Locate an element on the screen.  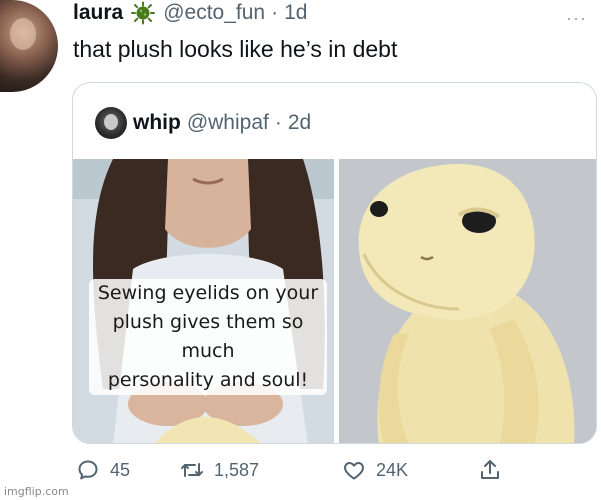
caption-line: Sewing eyelids on your is located at coordinates (208, 293).